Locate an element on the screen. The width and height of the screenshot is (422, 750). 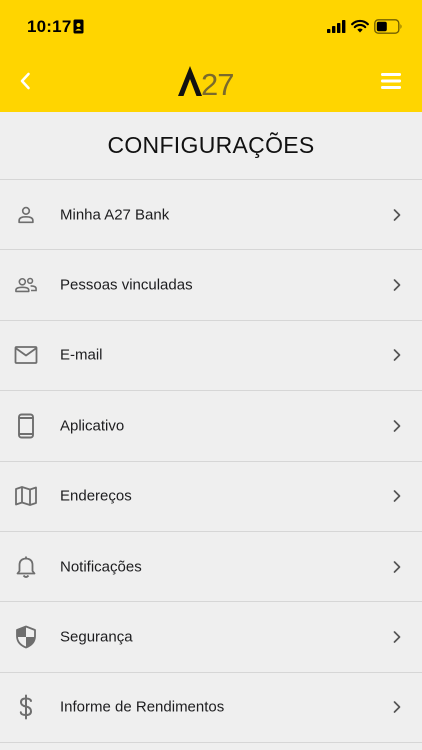
settings-item-label: Endereços is located at coordinates (96, 496).